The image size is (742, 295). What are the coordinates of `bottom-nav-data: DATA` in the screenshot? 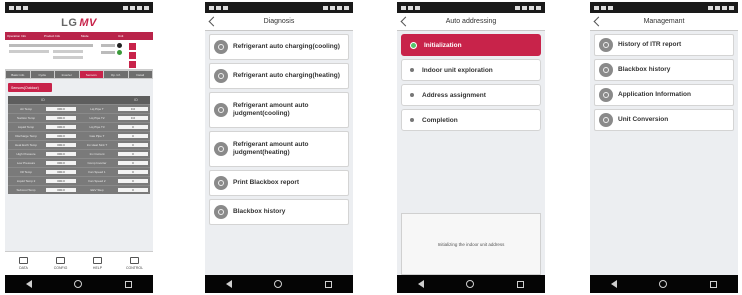 It's located at (23, 263).